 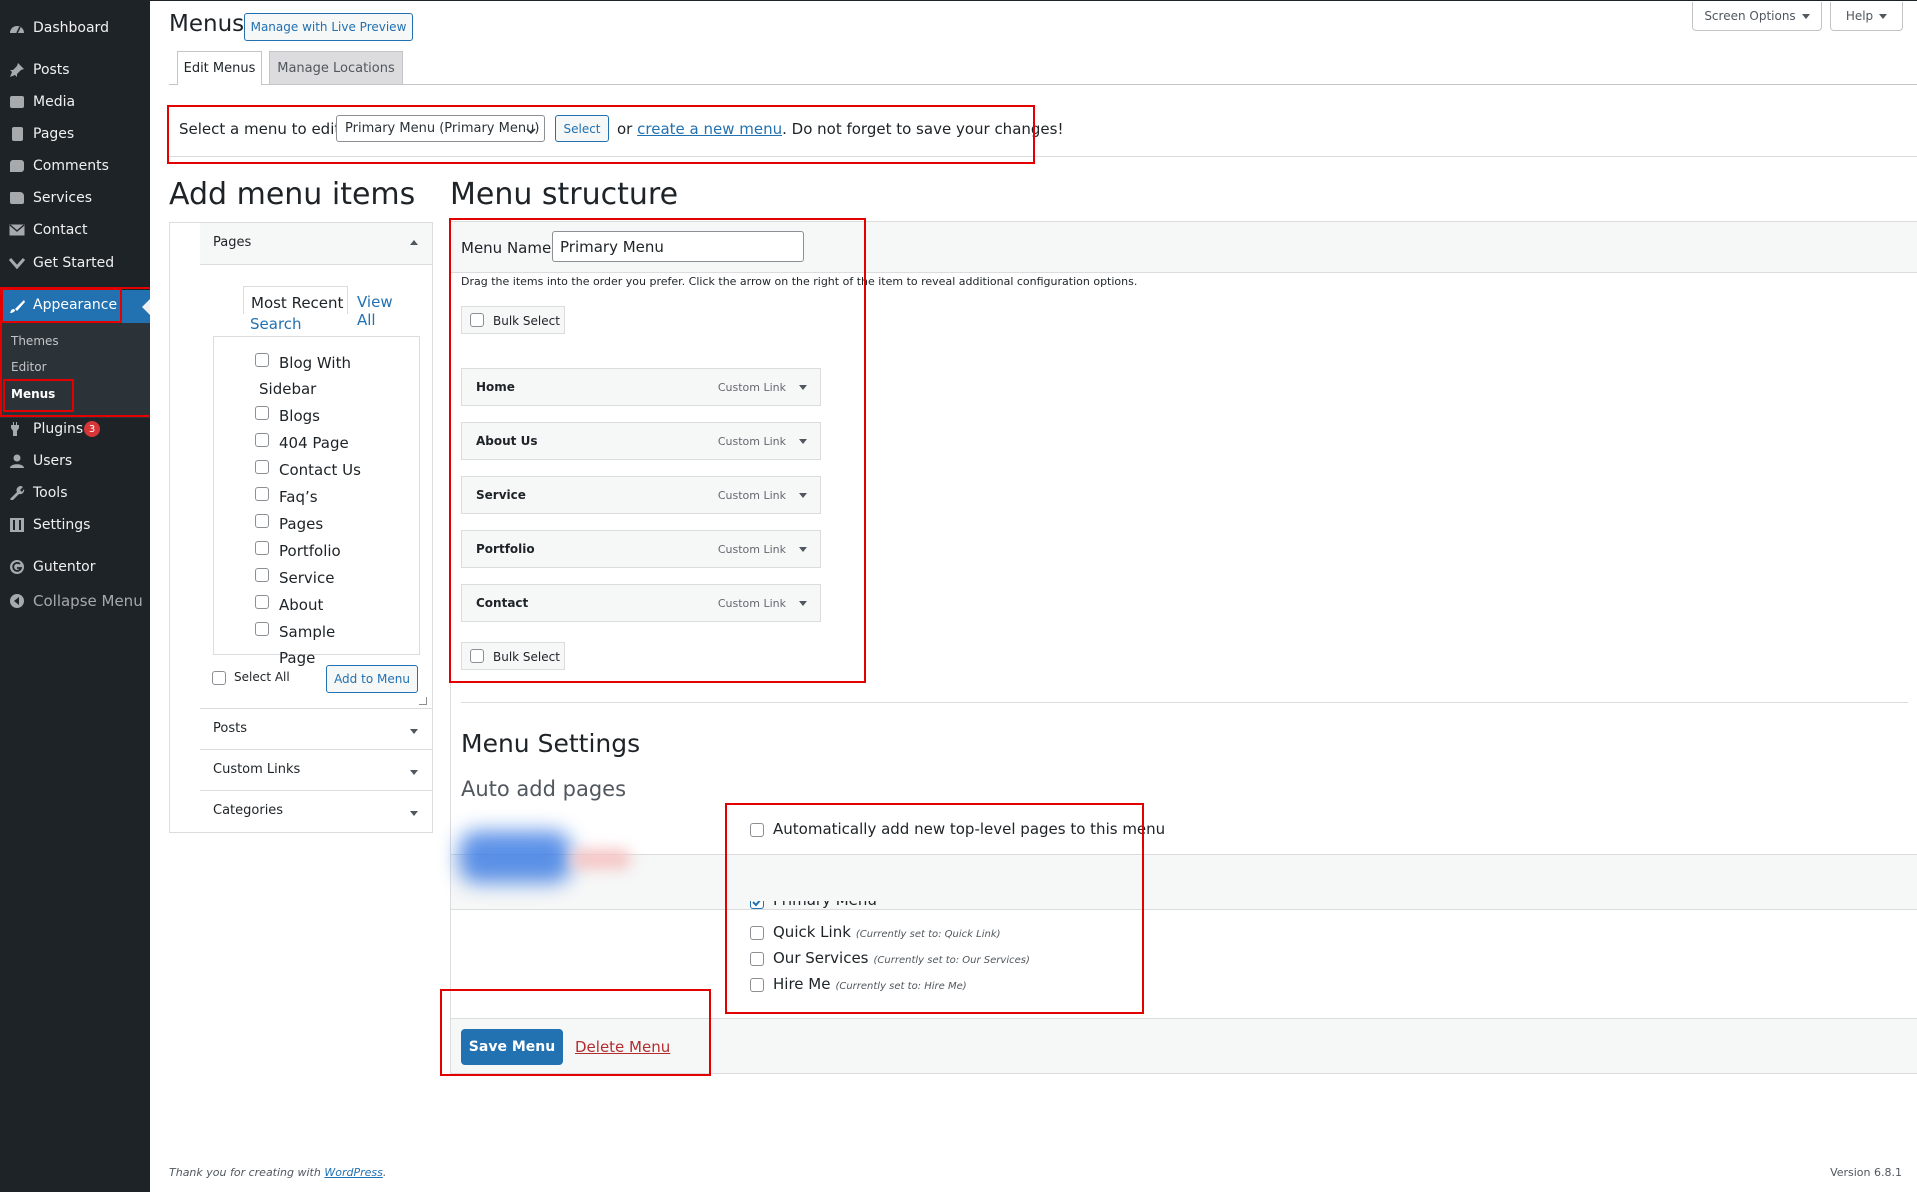 I want to click on posts-accordion-header: Posts, so click(x=316, y=728).